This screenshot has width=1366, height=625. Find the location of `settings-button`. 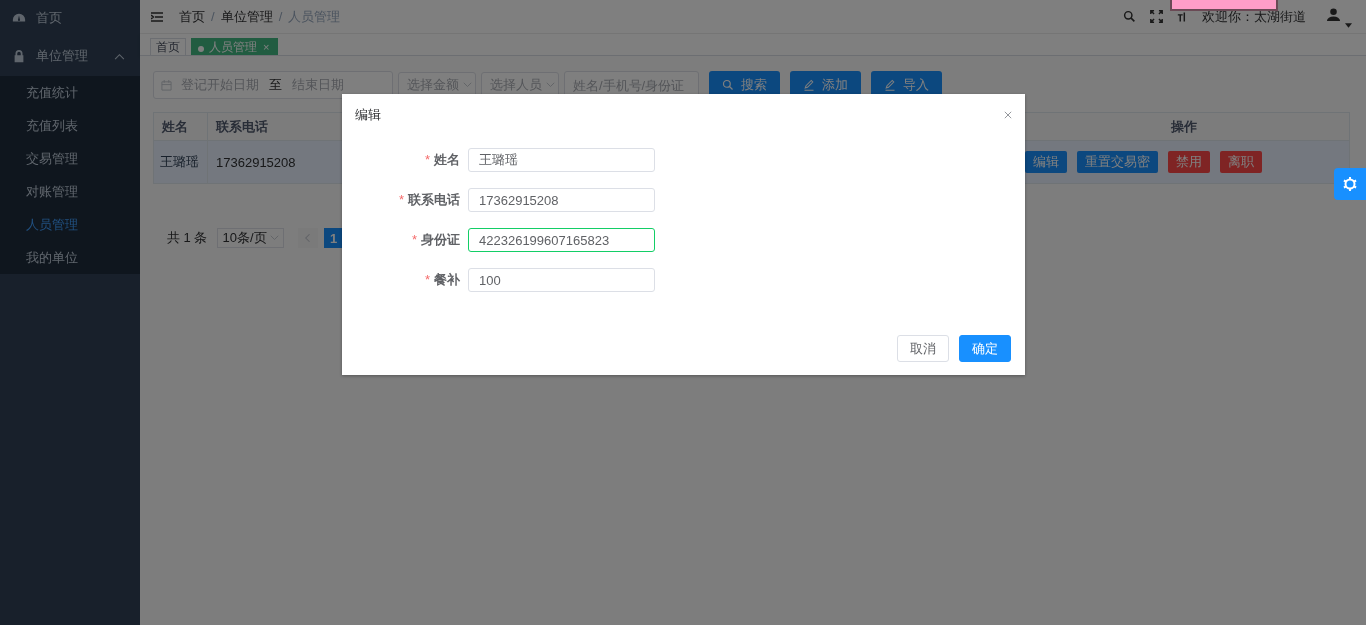

settings-button is located at coordinates (1350, 184).